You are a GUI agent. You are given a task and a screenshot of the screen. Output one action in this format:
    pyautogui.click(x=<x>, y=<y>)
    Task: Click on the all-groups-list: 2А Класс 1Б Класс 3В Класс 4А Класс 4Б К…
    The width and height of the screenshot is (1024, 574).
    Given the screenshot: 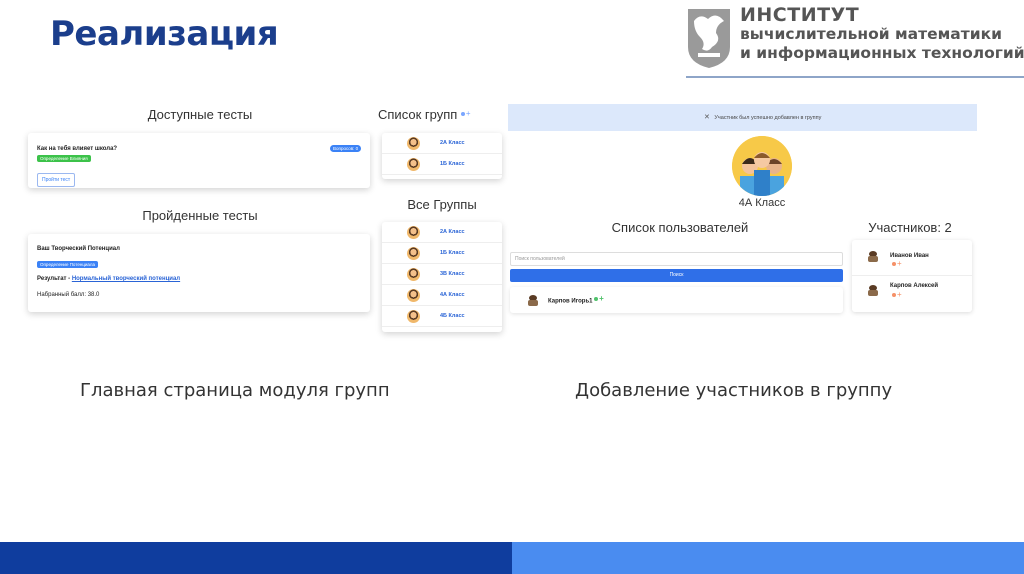 What is the action you would take?
    pyautogui.click(x=442, y=277)
    